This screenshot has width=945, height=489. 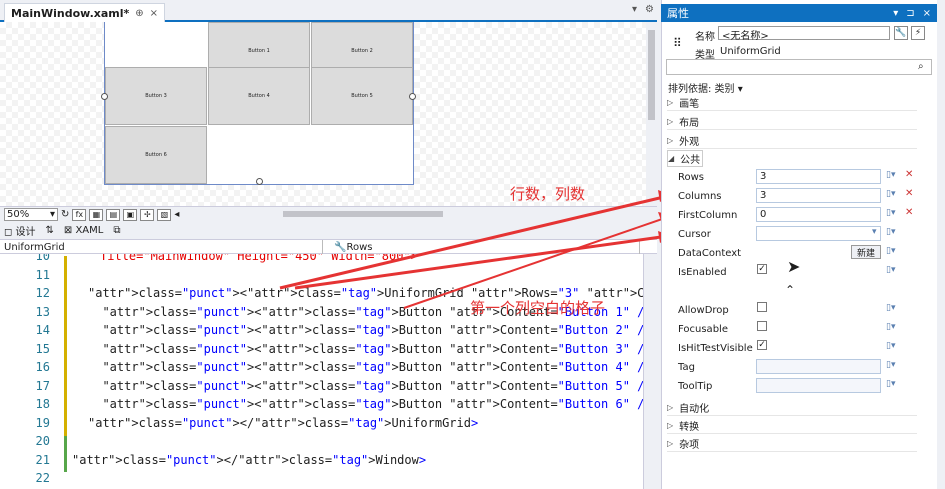 I want to click on allowdrop-checkbox, so click(x=762, y=307).